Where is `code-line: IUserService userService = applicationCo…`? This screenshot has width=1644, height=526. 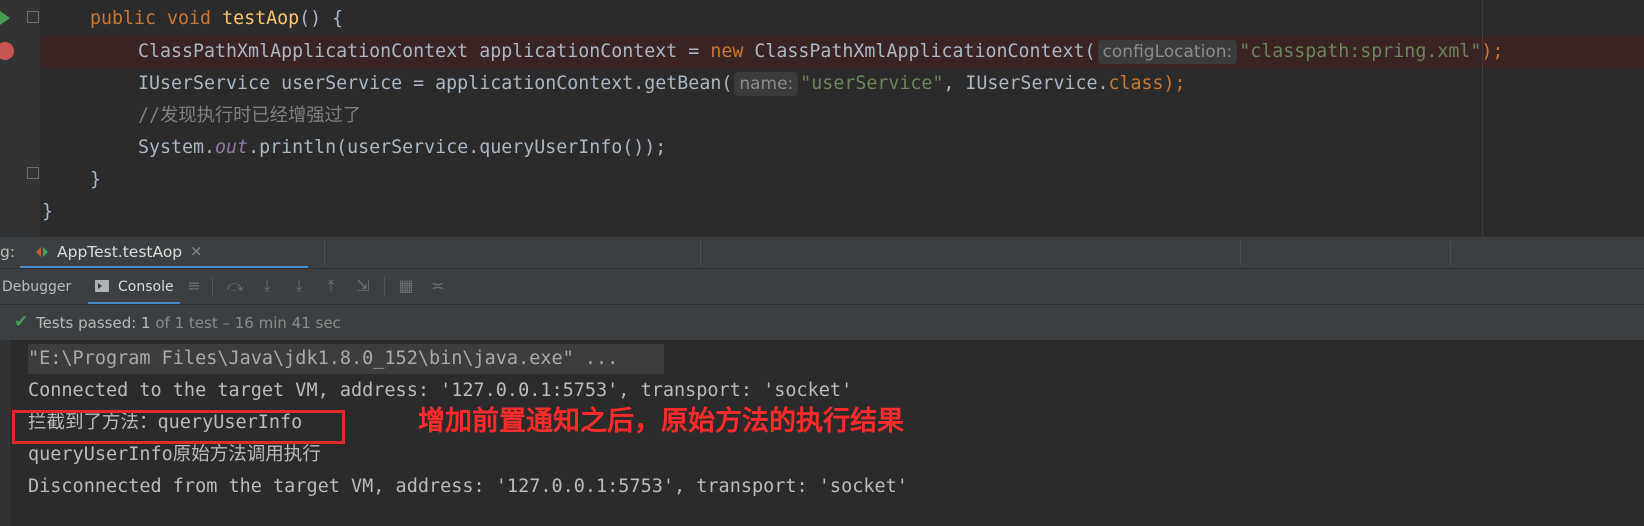 code-line: IUserService userService = applicationCo… is located at coordinates (593, 84).